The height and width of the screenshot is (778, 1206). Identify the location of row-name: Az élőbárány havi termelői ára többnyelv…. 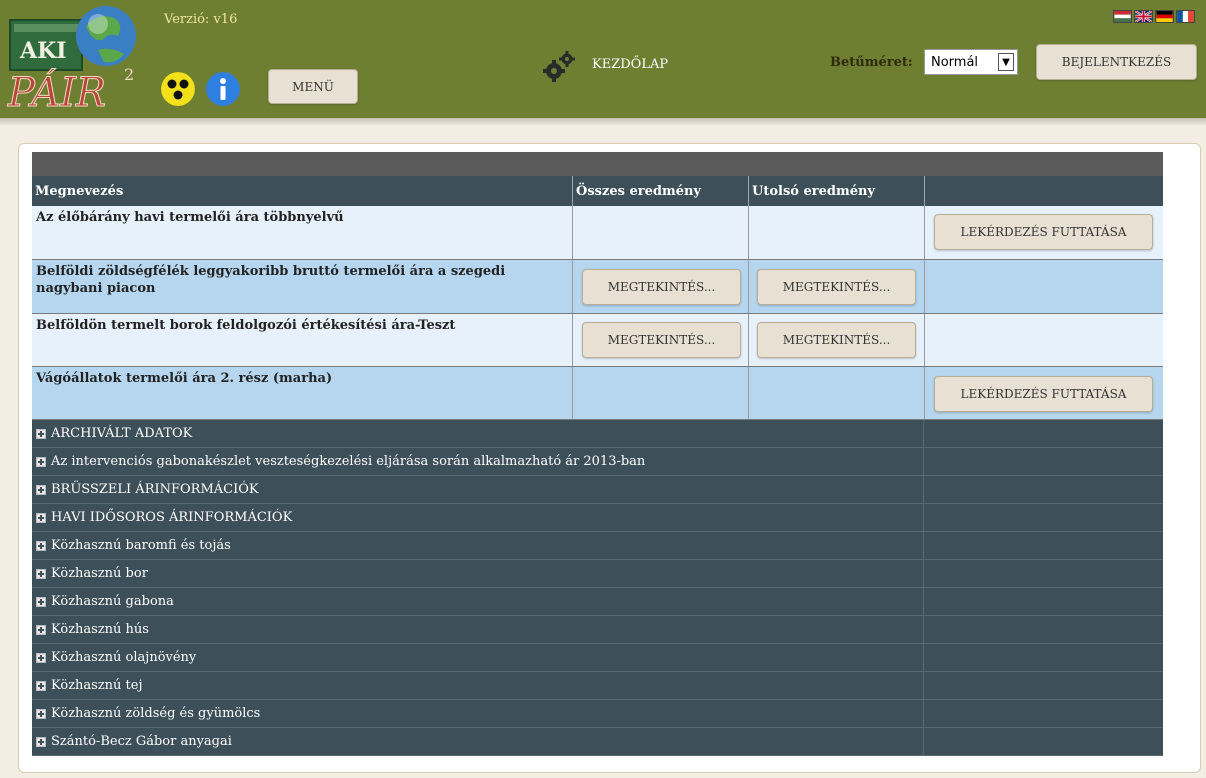
(190, 217).